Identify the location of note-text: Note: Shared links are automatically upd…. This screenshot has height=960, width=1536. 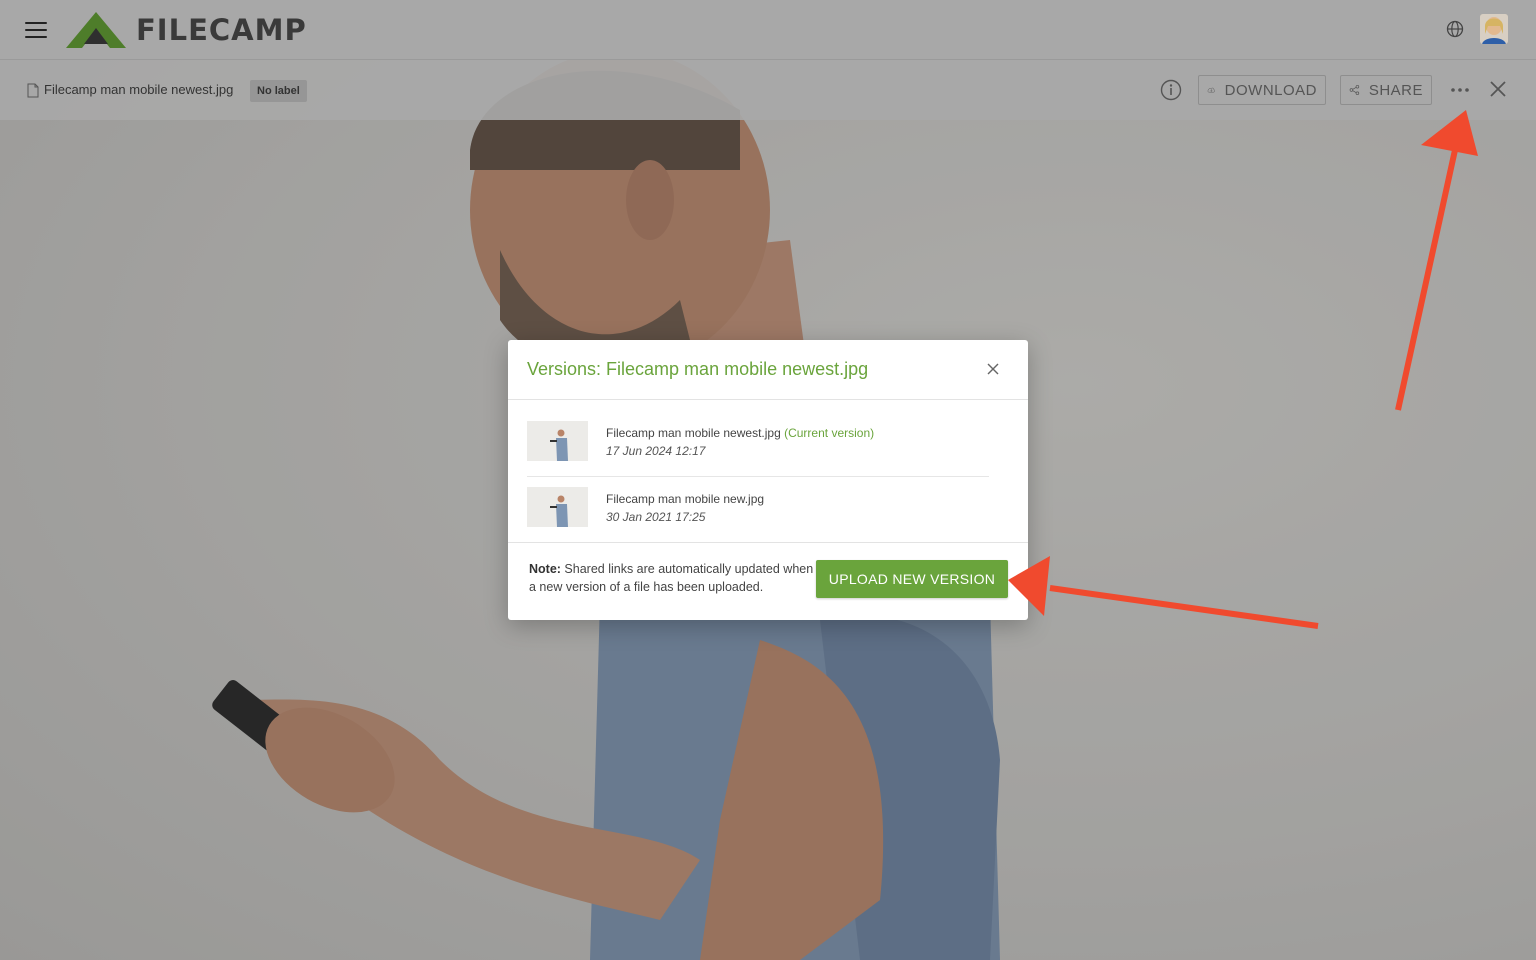
(674, 578).